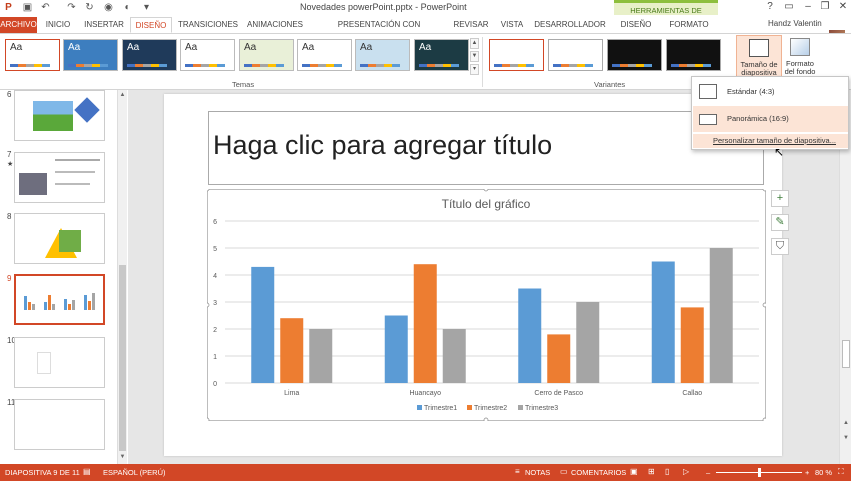 The image size is (851, 481). I want to click on restore-button: ❐, so click(825, 7).